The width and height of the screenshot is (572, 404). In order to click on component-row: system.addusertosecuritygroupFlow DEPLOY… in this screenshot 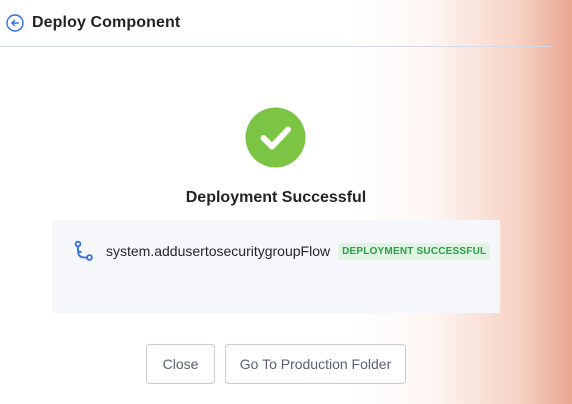, I will do `click(282, 251)`.